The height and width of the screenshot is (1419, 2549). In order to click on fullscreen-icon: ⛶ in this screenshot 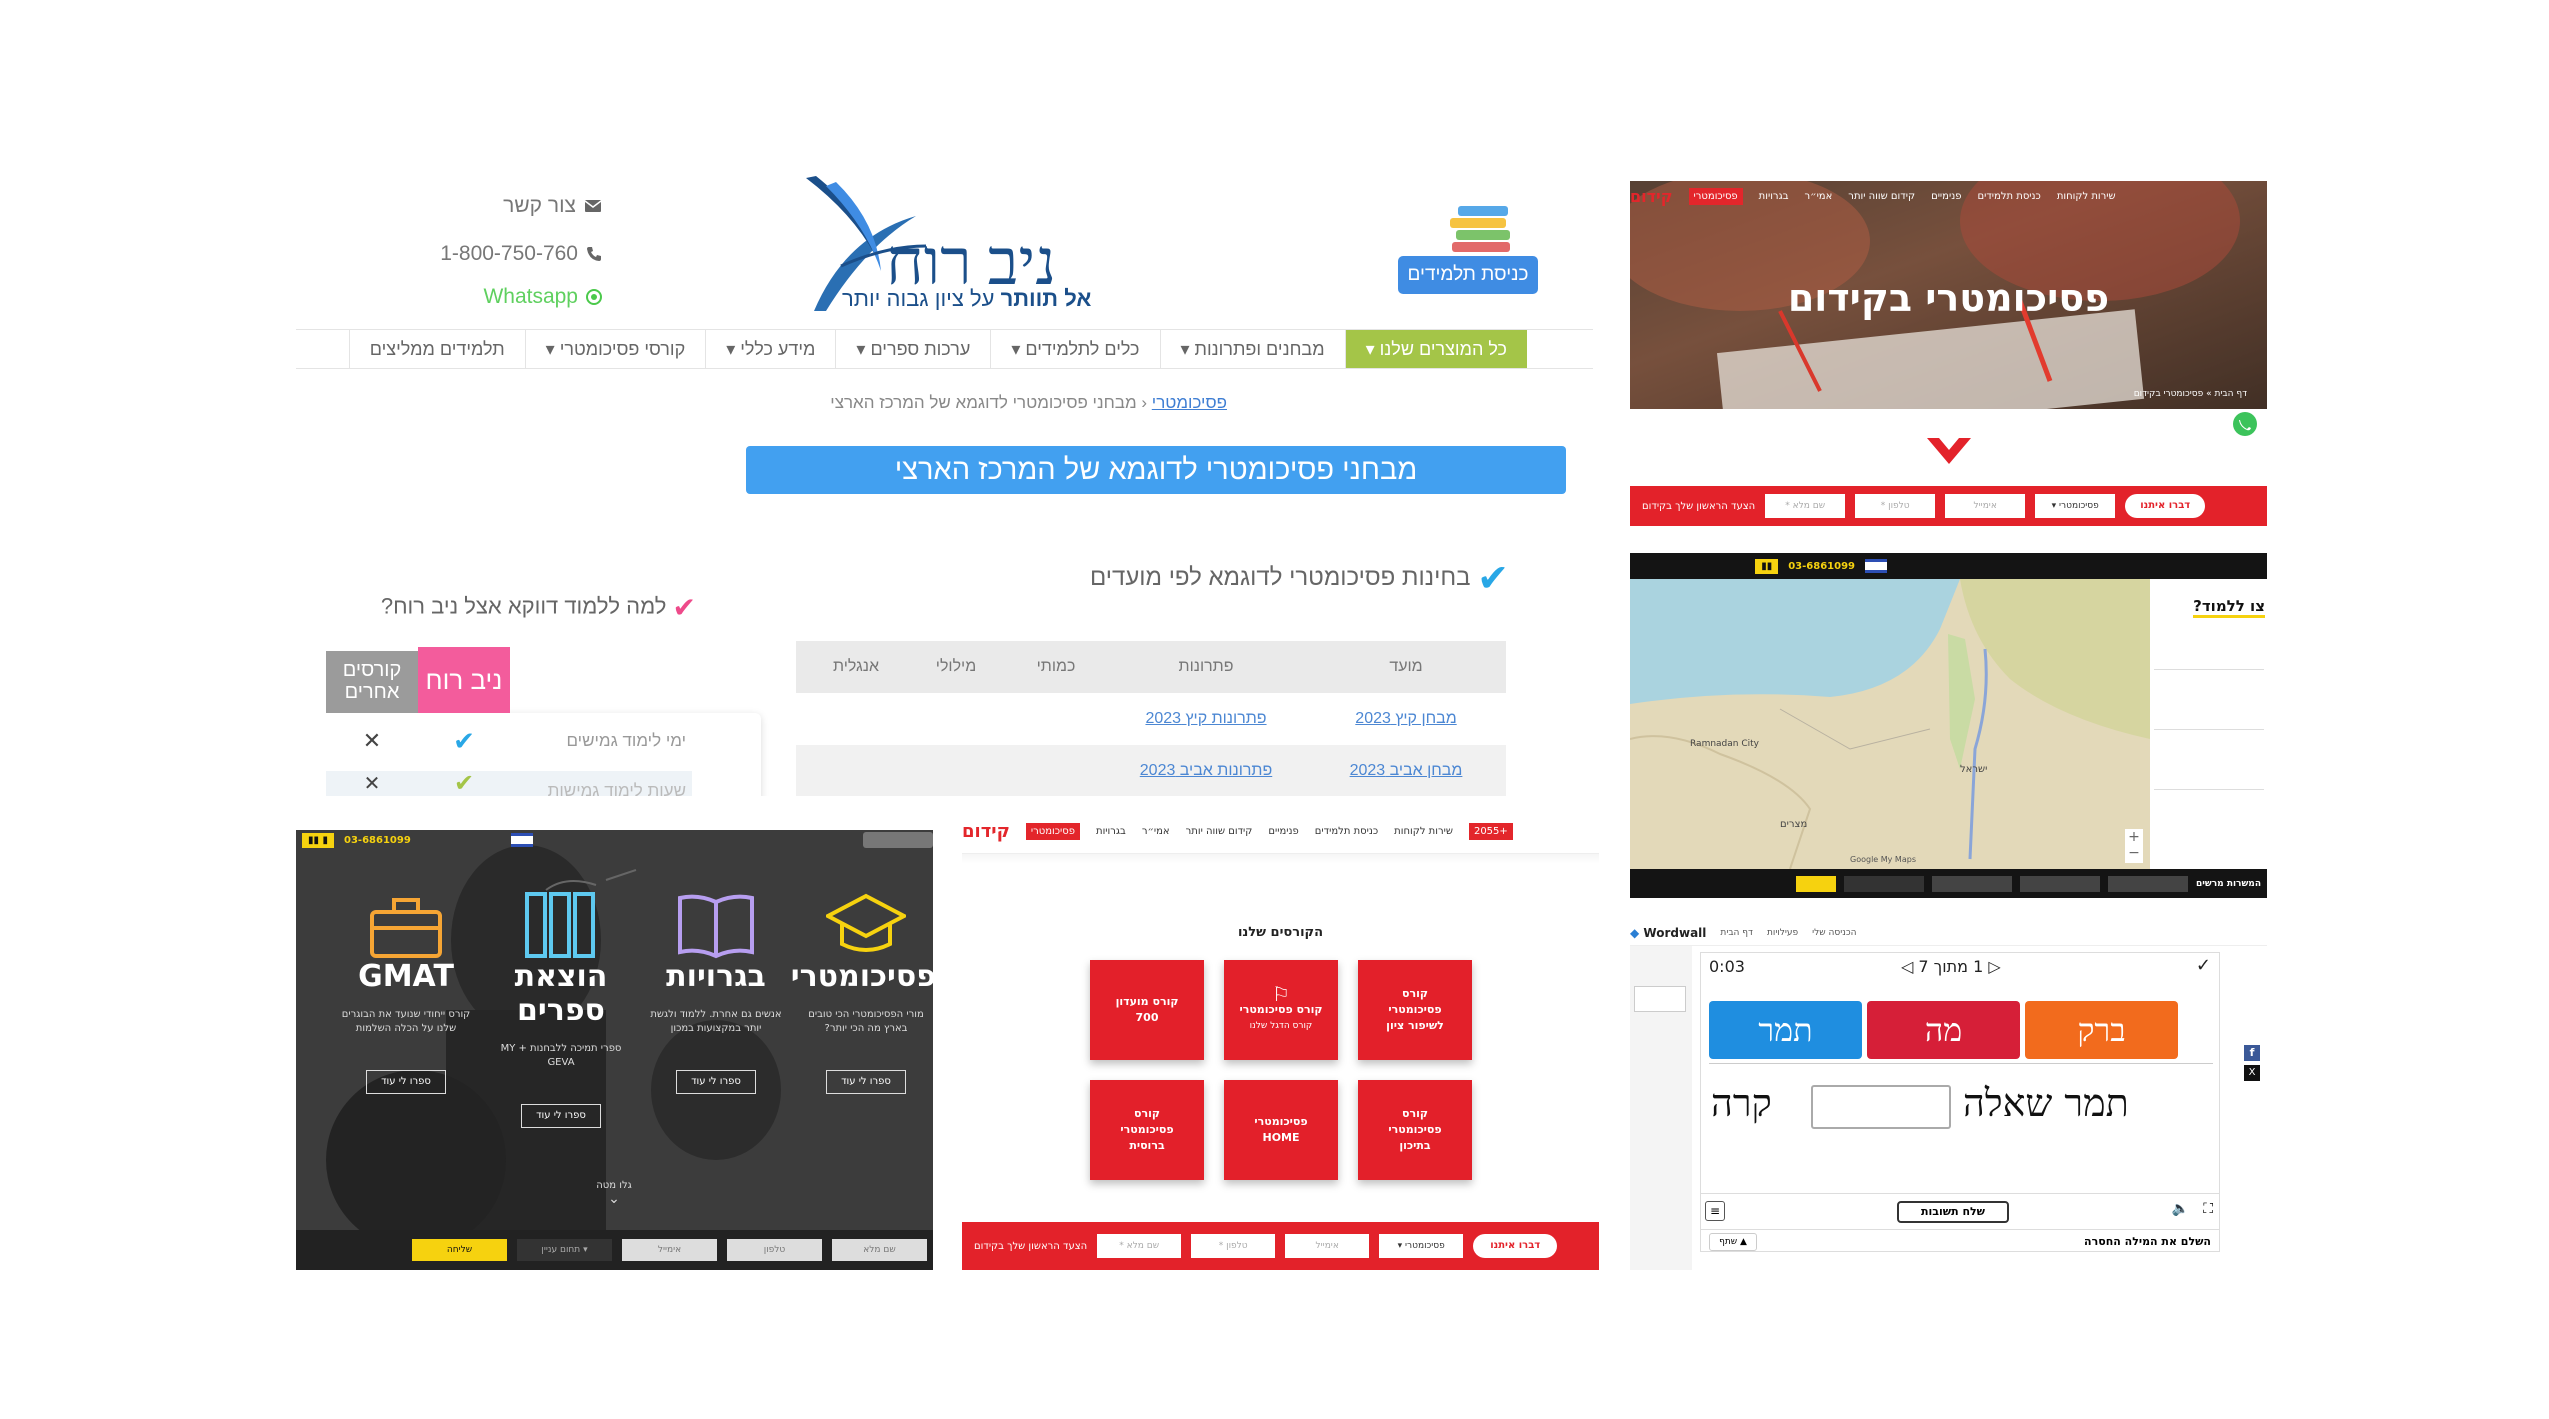, I will do `click(2208, 1209)`.